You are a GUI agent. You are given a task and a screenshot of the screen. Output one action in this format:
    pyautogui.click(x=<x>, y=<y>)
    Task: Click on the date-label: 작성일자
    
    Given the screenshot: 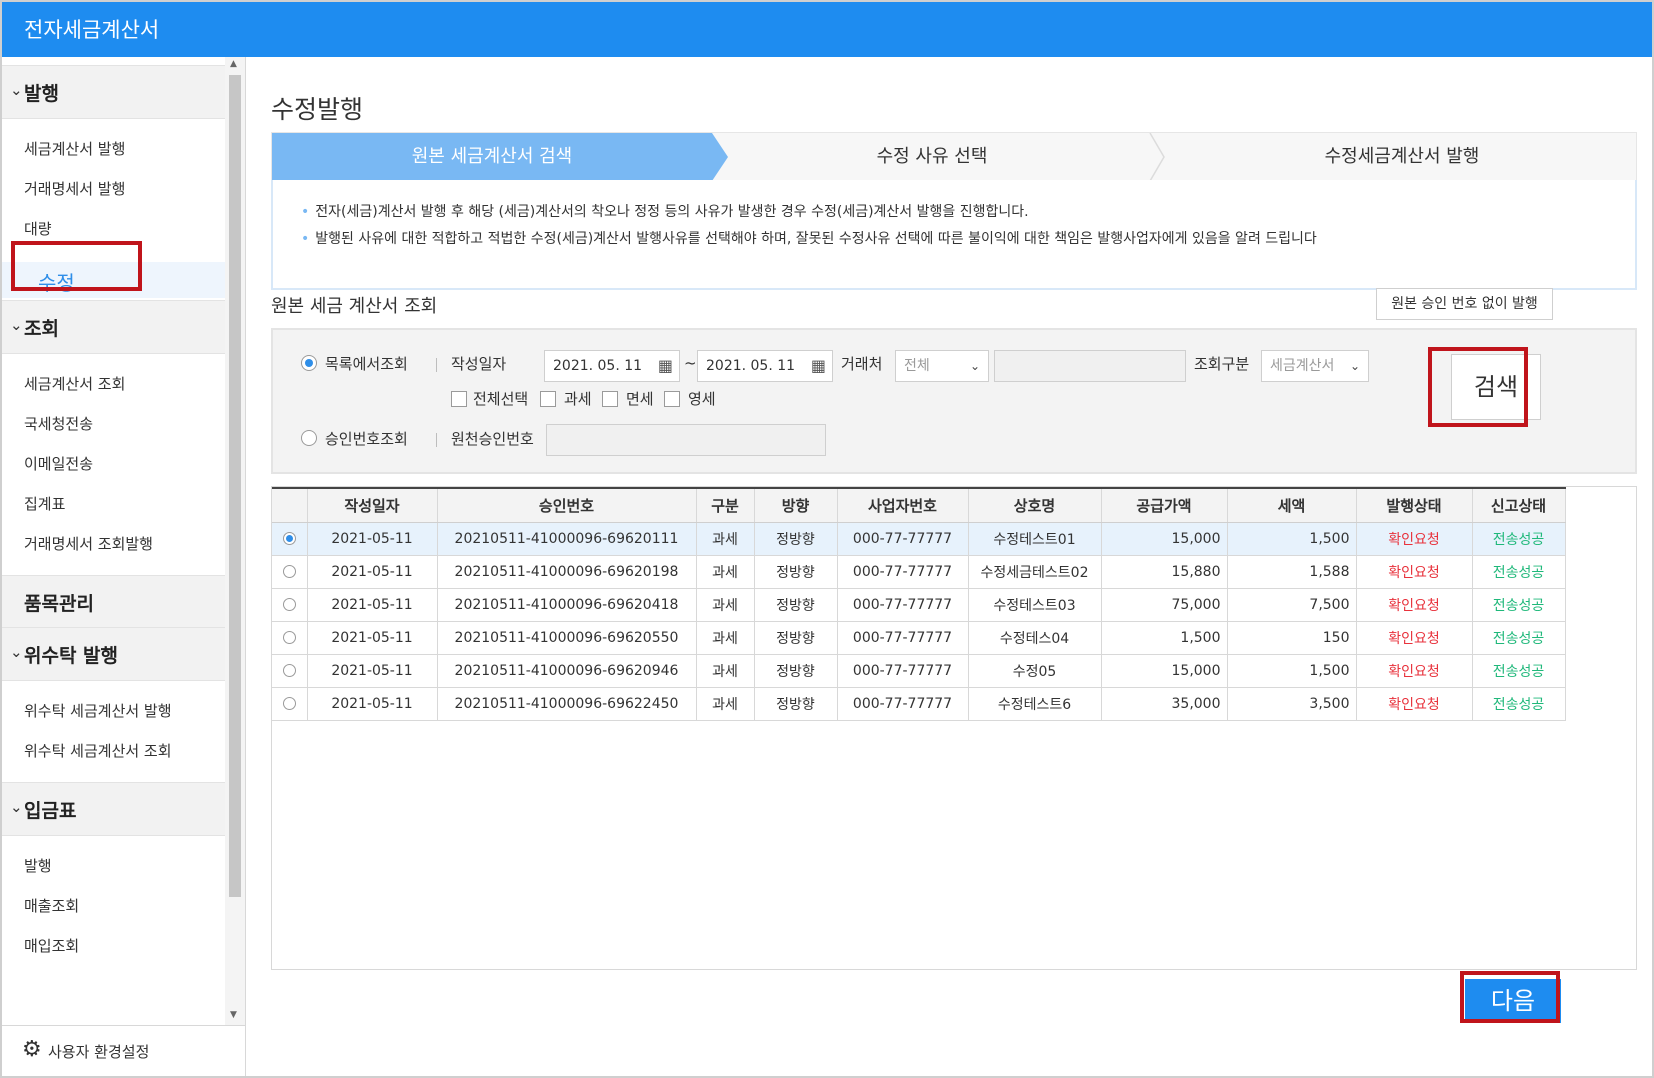 What is the action you would take?
    pyautogui.click(x=479, y=364)
    